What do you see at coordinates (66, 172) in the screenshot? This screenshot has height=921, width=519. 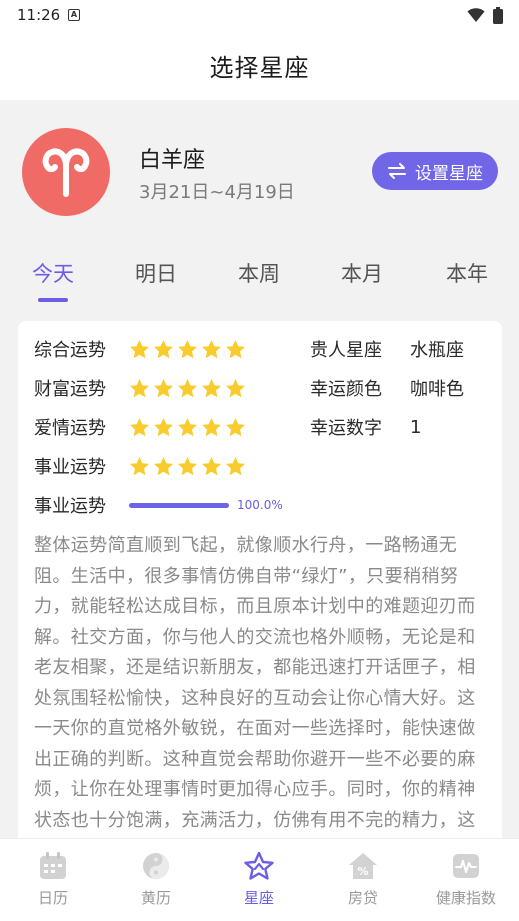 I see `aries-icon` at bounding box center [66, 172].